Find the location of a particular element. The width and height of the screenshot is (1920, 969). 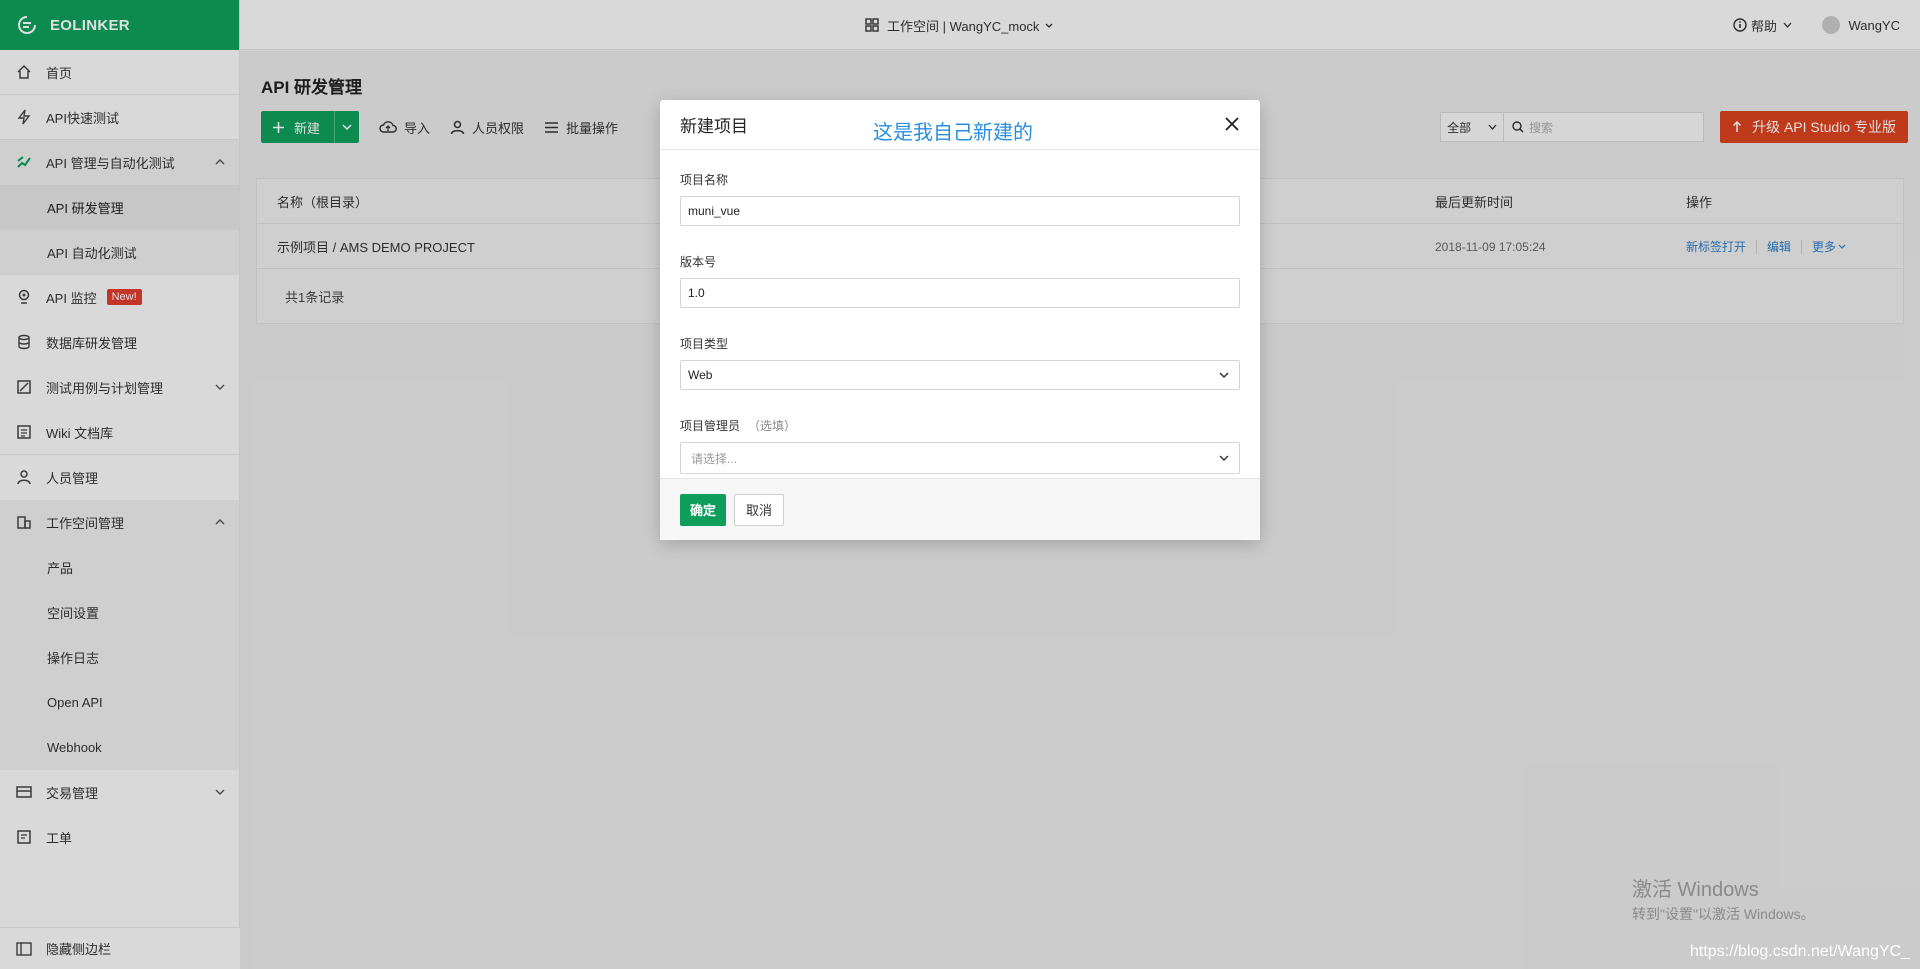

cancel-button: 取消 is located at coordinates (759, 509).